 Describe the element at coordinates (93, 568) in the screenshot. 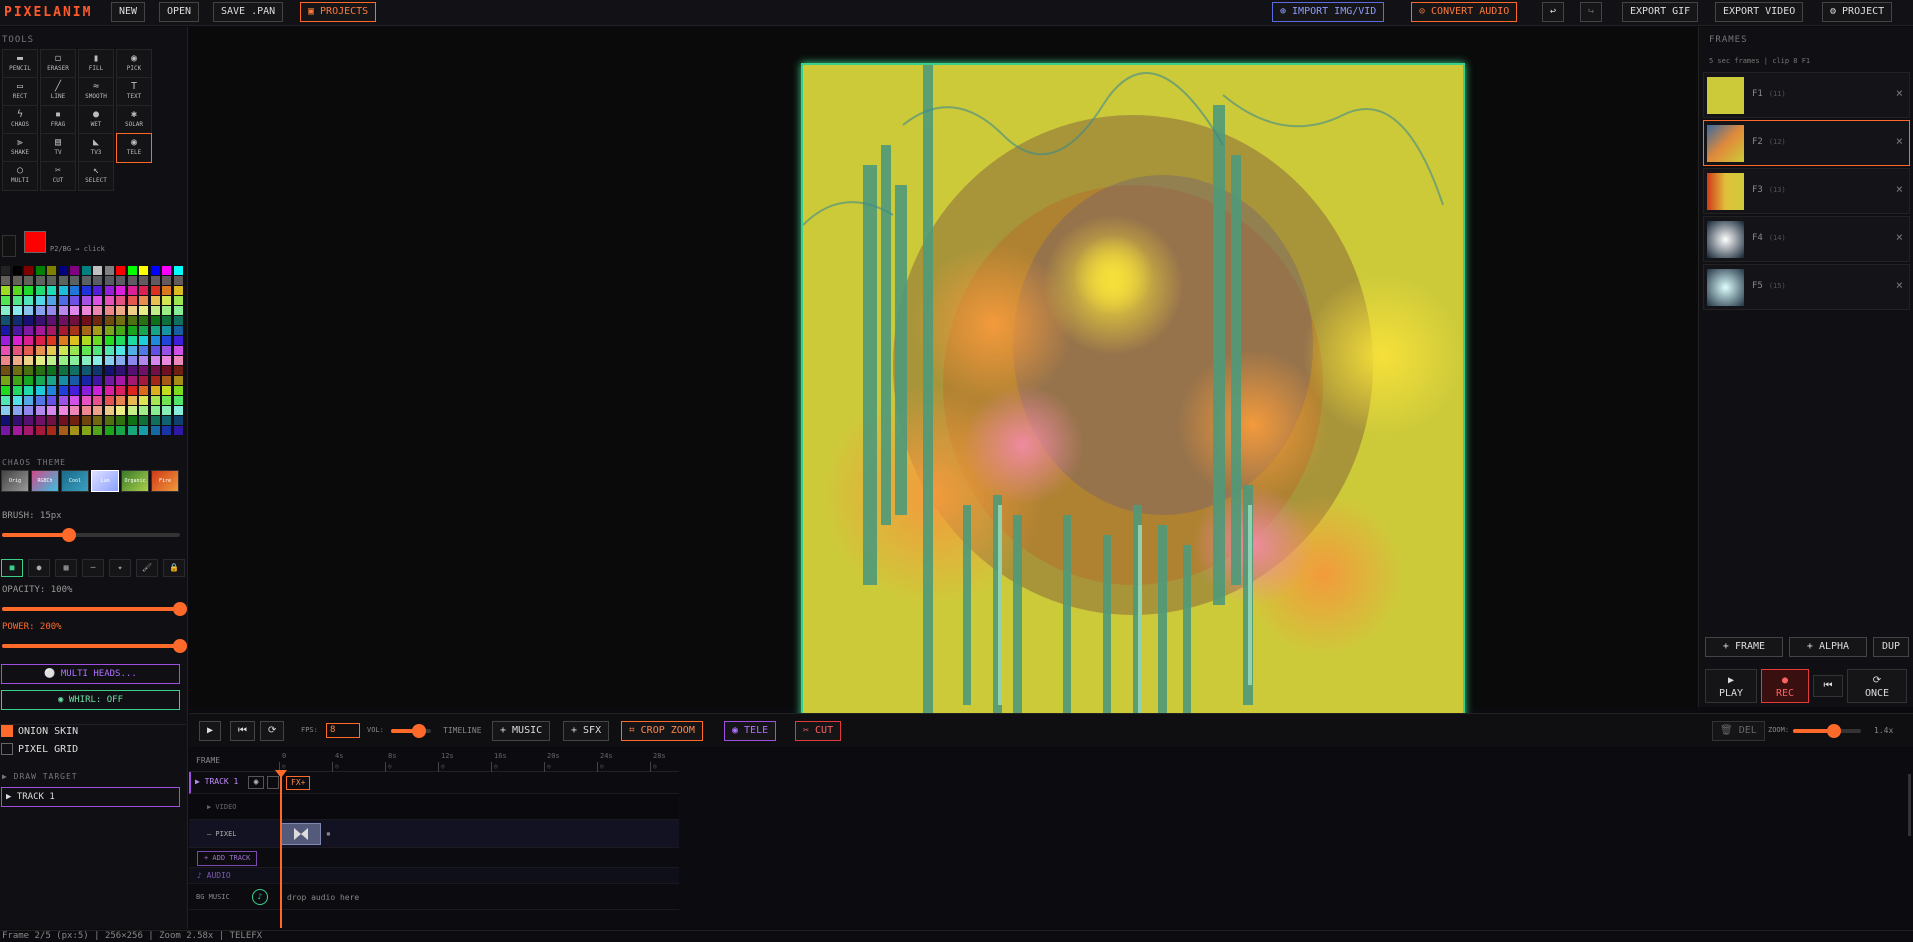

I see `brush-shape-3: ─` at that location.